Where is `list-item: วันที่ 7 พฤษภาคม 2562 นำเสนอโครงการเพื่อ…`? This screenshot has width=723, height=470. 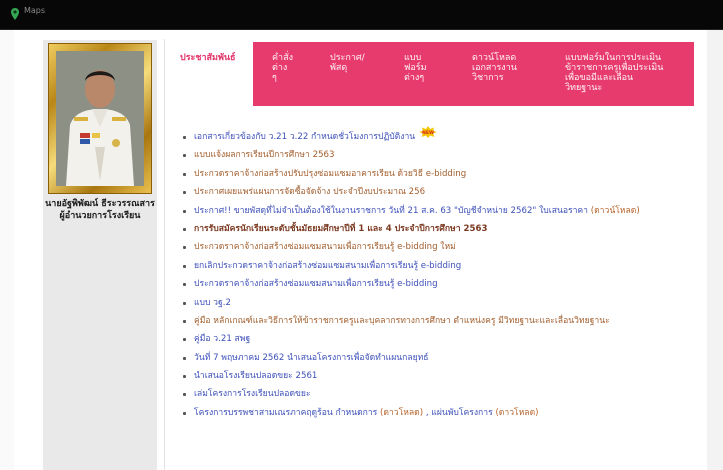
list-item: วันที่ 7 พฤษภาคม 2562 นำเสนอโครงการเพื่อ… is located at coordinates (433, 358).